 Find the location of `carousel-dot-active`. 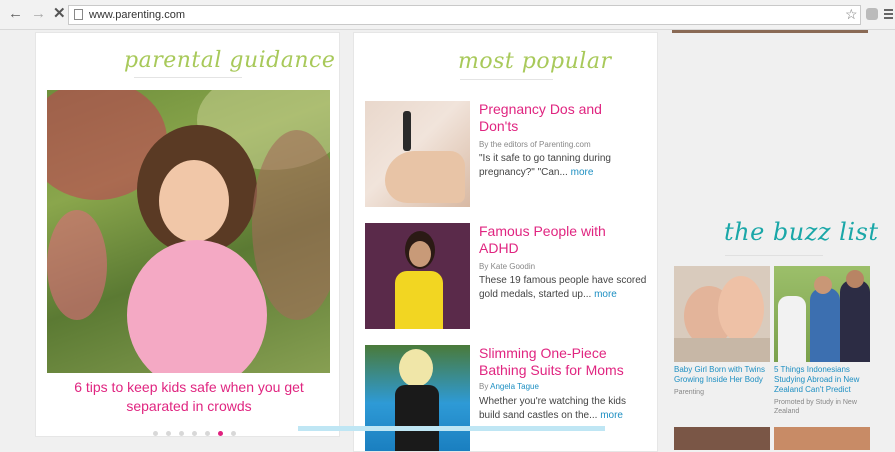

carousel-dot-active is located at coordinates (220, 433).